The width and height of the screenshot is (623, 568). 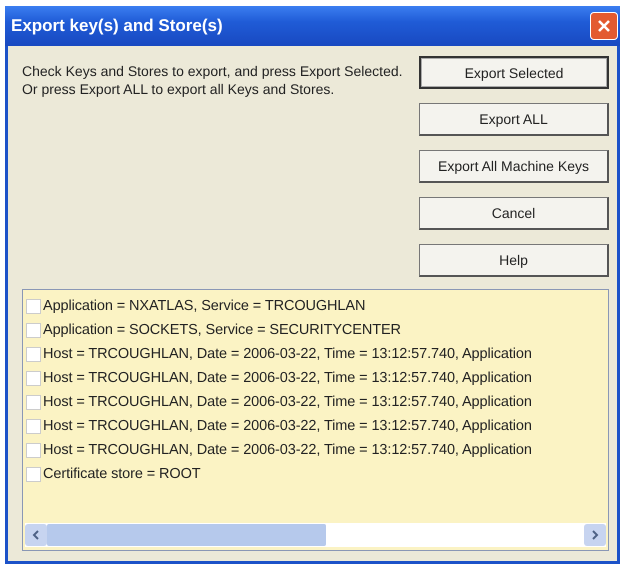 I want to click on horizontal-scrollbar, so click(x=315, y=535).